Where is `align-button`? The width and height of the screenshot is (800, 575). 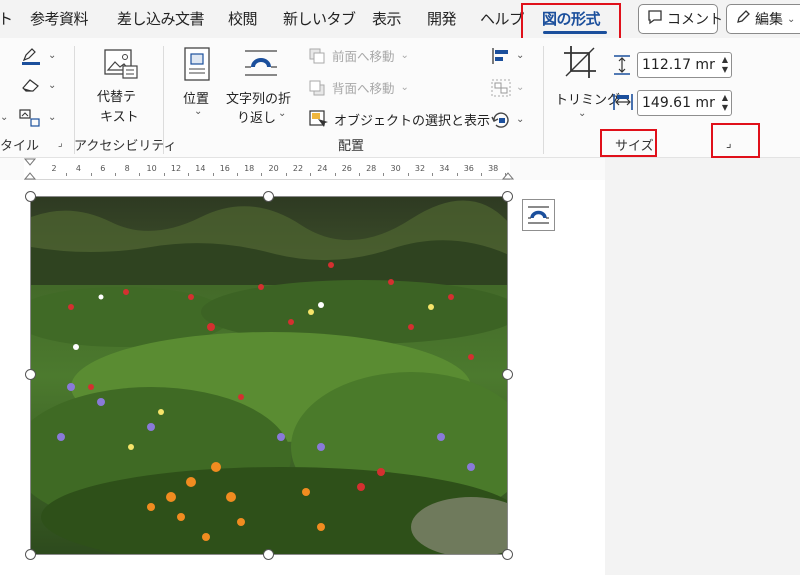 align-button is located at coordinates (501, 58).